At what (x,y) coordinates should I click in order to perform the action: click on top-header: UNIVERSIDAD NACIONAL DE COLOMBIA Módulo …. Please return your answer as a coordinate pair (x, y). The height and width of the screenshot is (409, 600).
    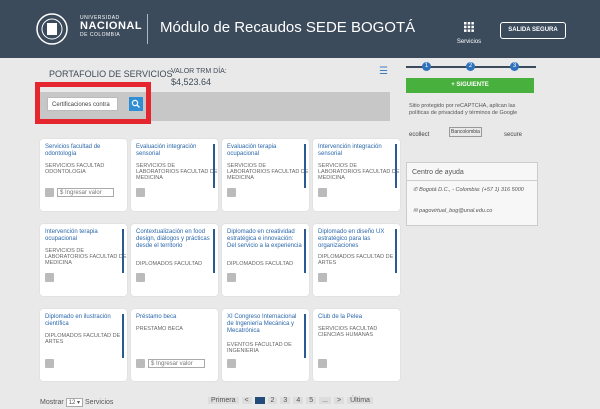
    Looking at the image, I should click on (300, 29).